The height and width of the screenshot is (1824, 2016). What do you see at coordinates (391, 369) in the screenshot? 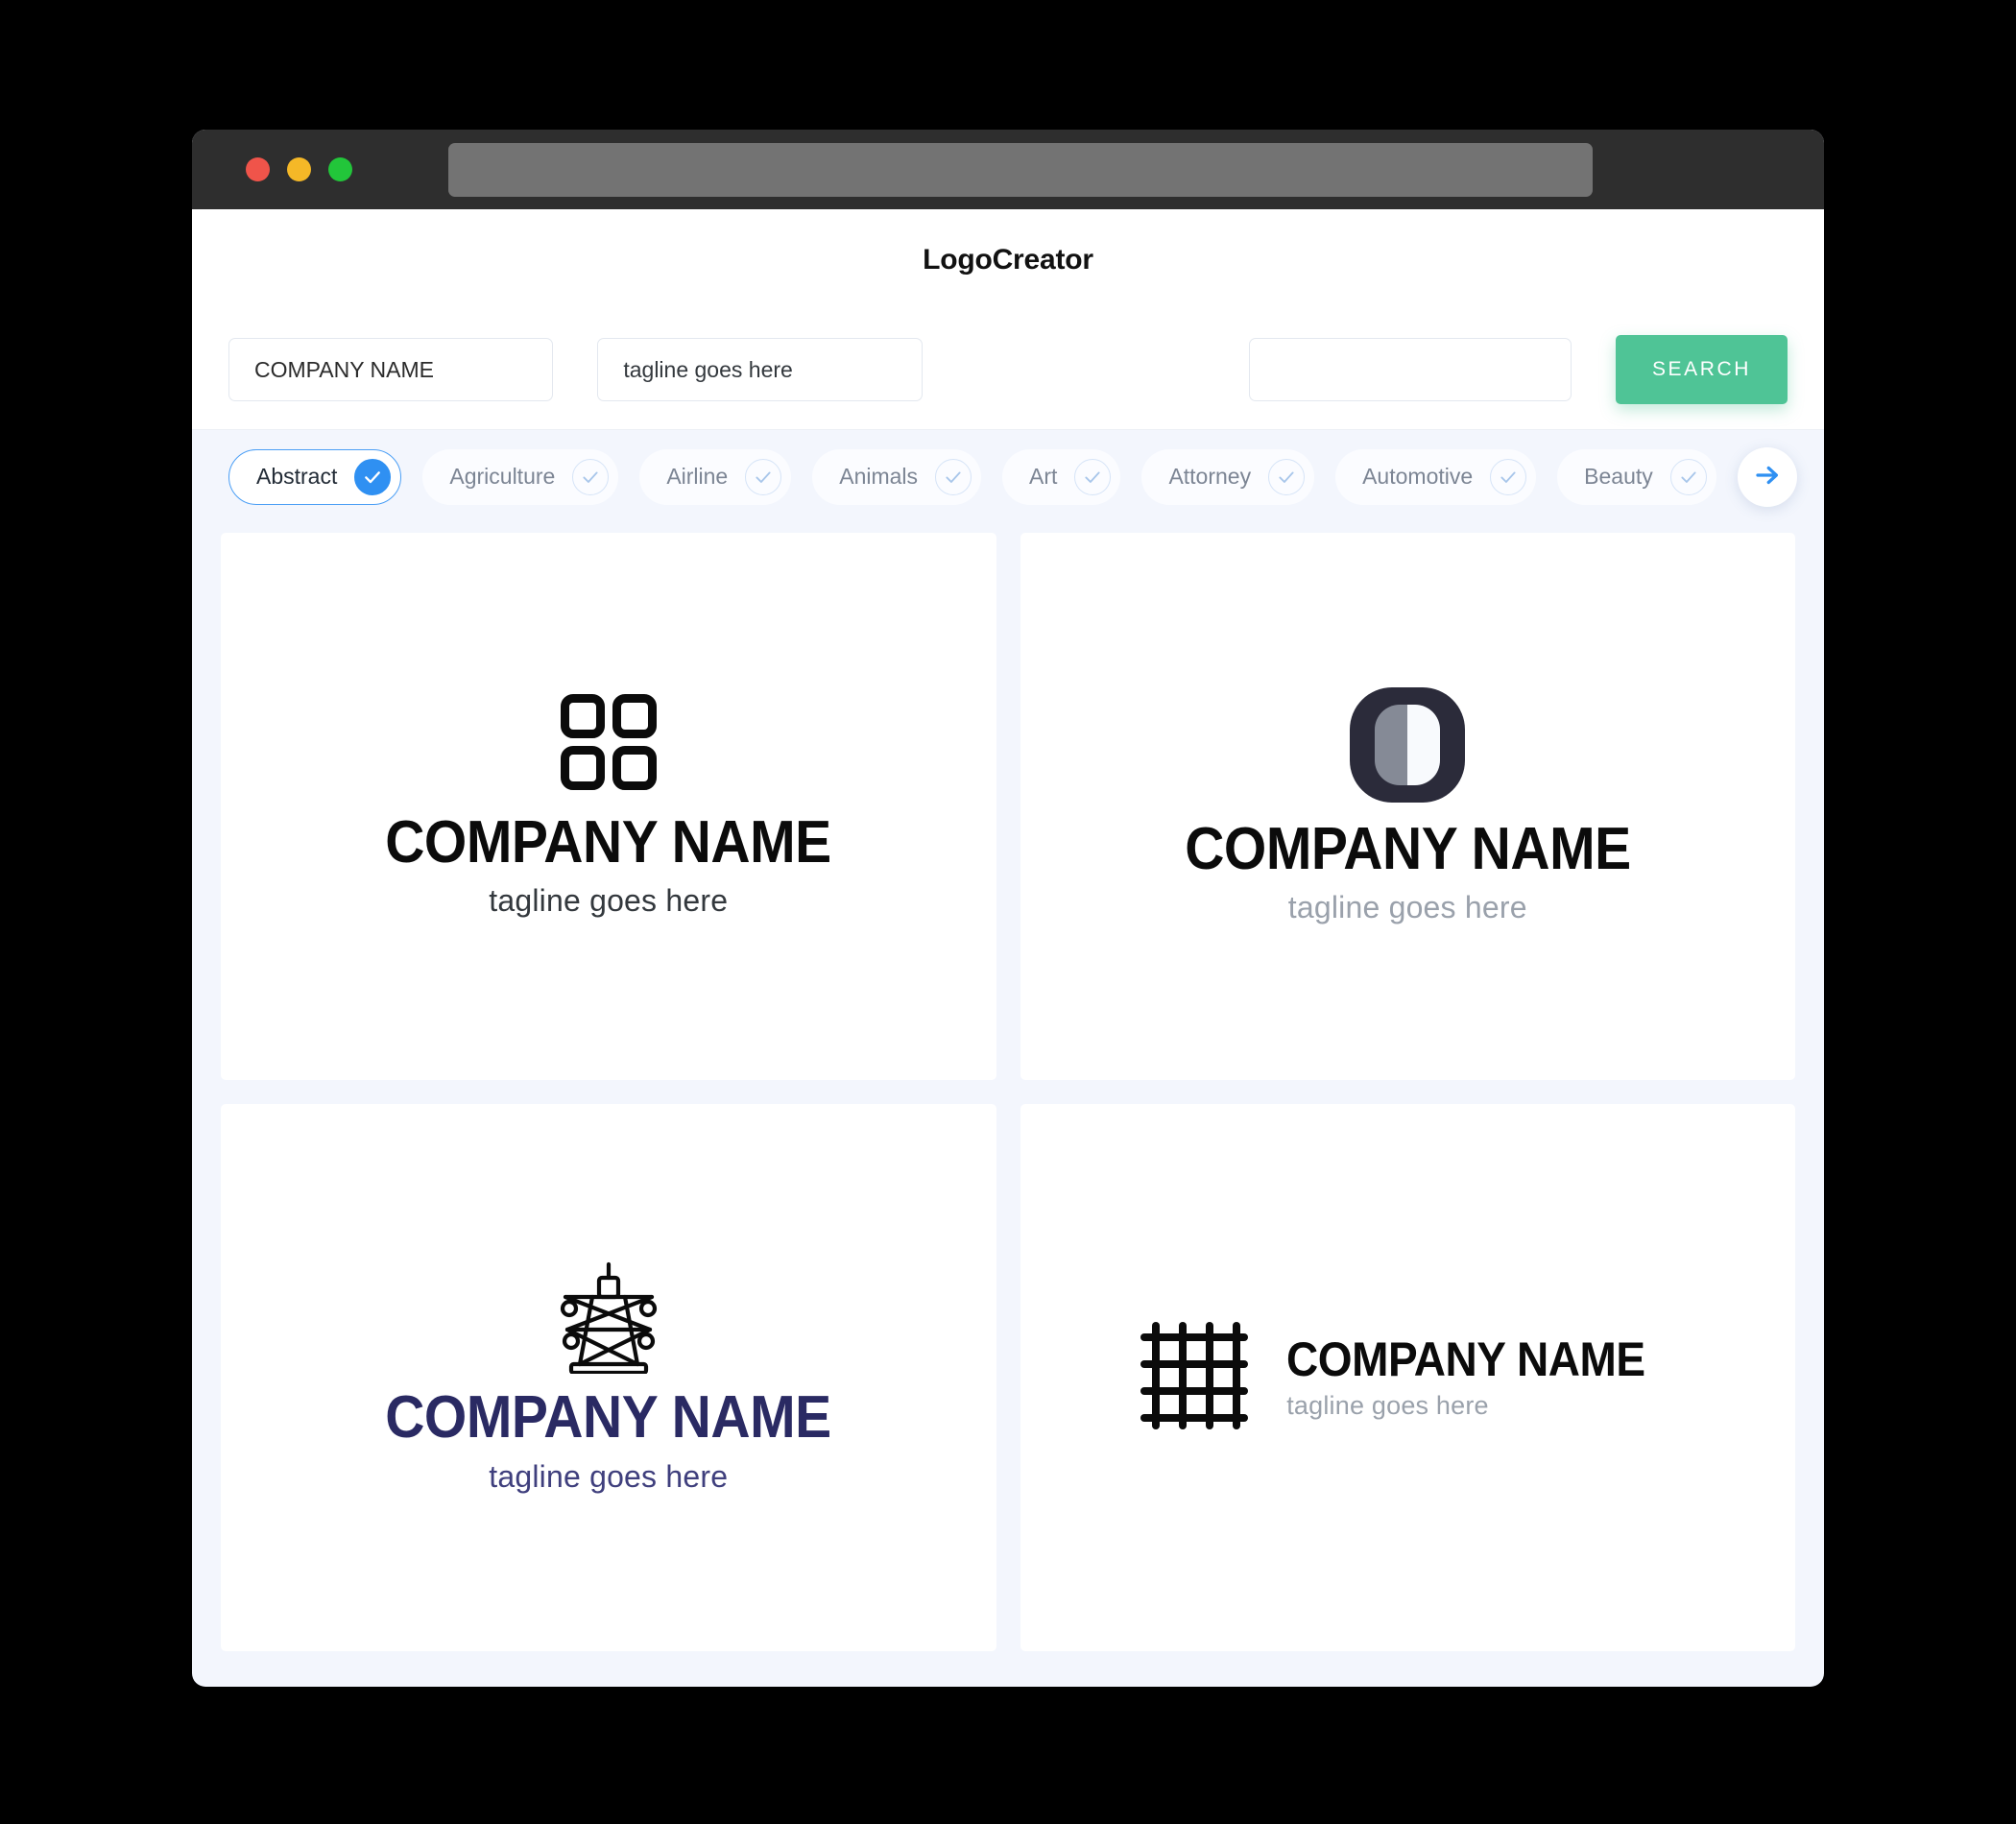
I see `company-name-input: COMPANY NAME` at bounding box center [391, 369].